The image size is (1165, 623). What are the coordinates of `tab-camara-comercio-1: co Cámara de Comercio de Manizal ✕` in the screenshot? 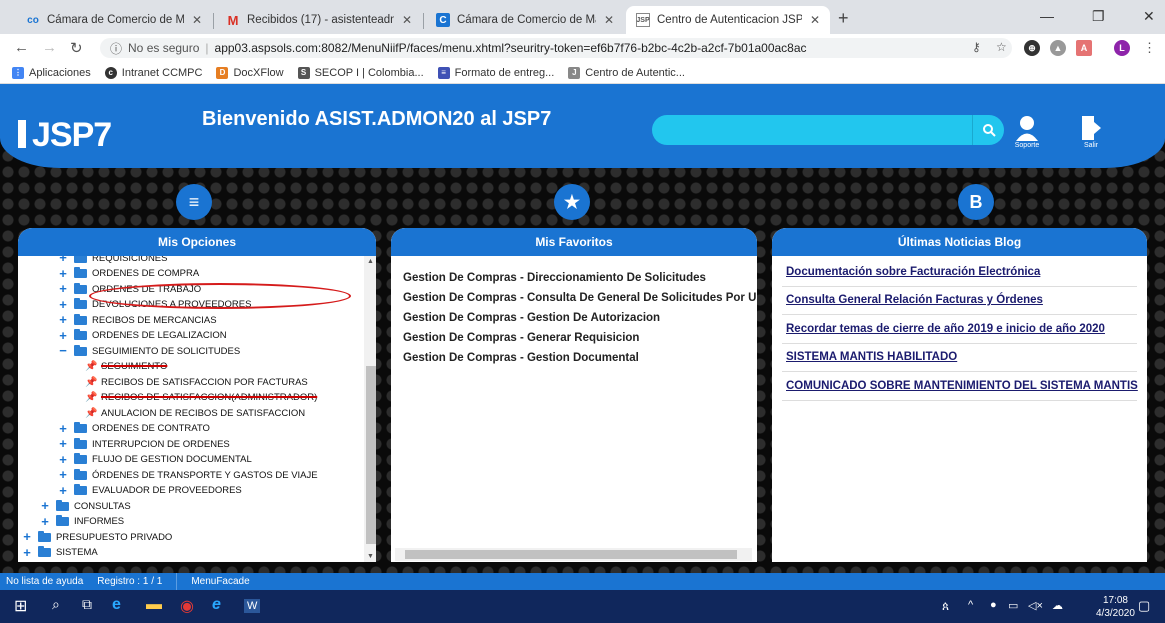 It's located at (114, 20).